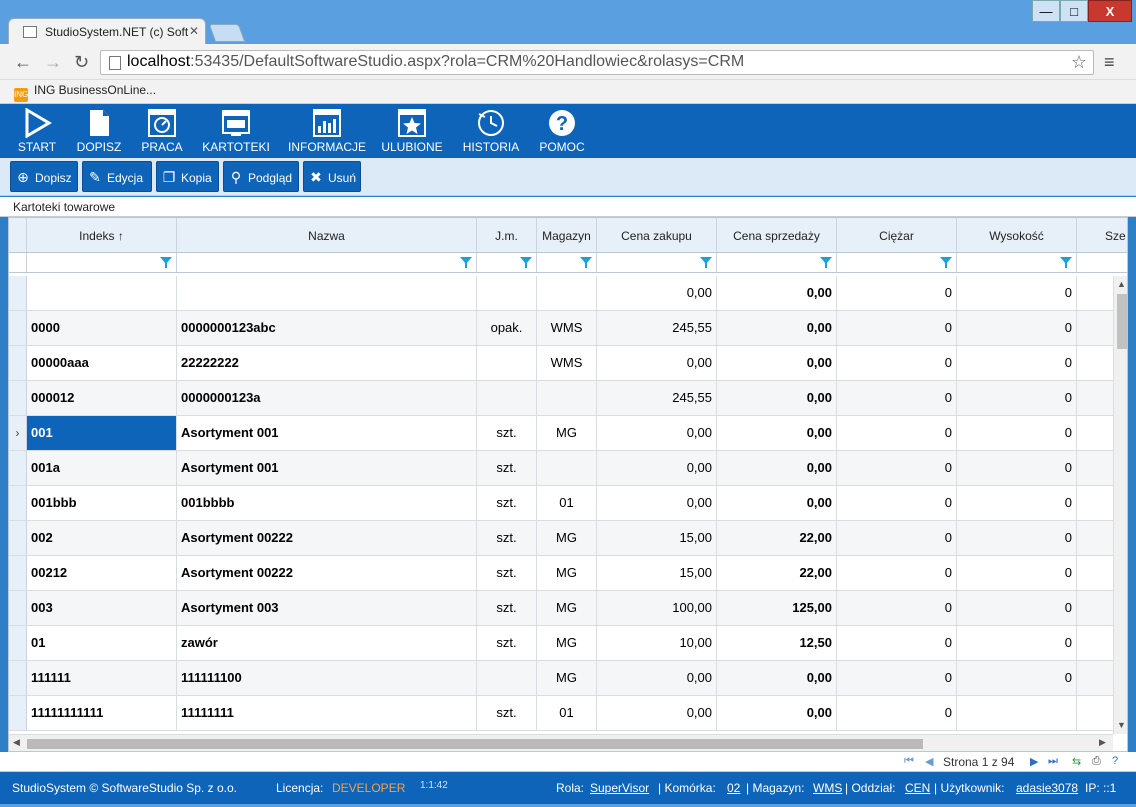 The width and height of the screenshot is (1136, 807). What do you see at coordinates (327, 293) in the screenshot?
I see `cell-nazwa` at bounding box center [327, 293].